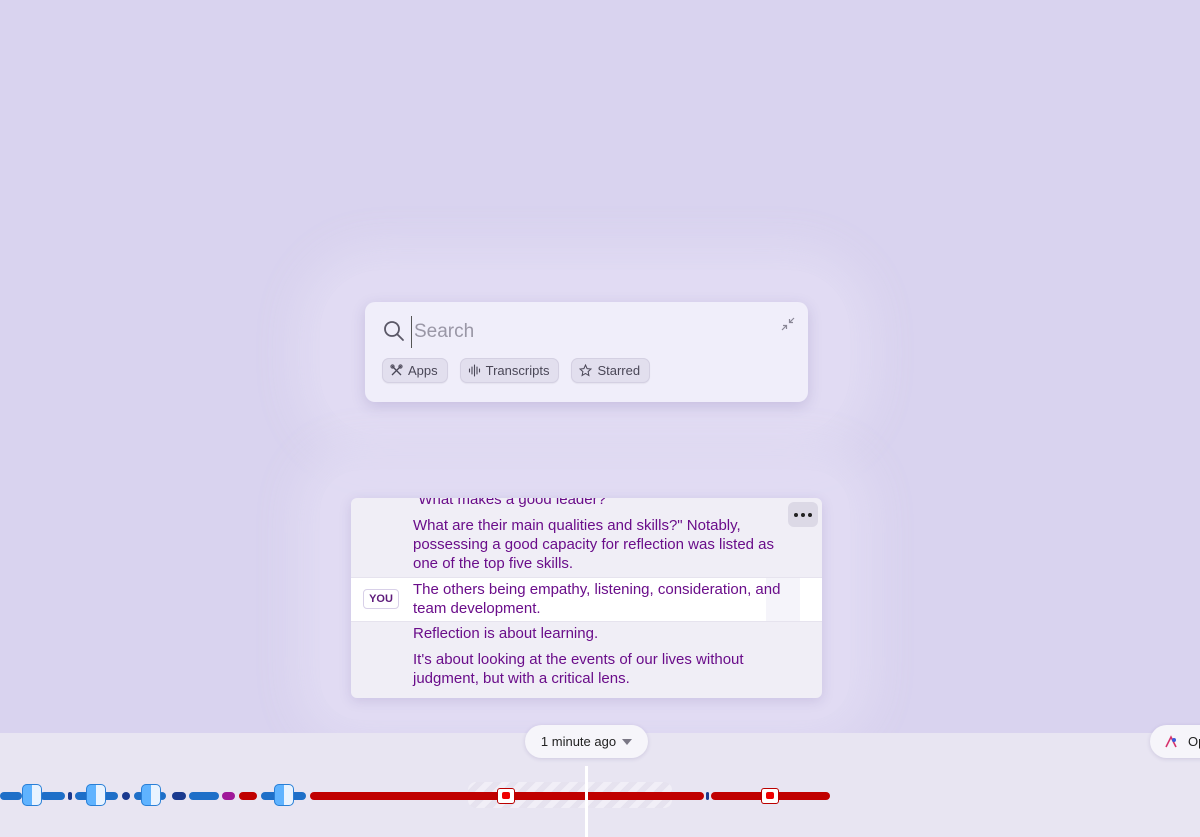 The height and width of the screenshot is (837, 1200). What do you see at coordinates (506, 633) in the screenshot?
I see `transcript-line: Reflection is about learning.` at bounding box center [506, 633].